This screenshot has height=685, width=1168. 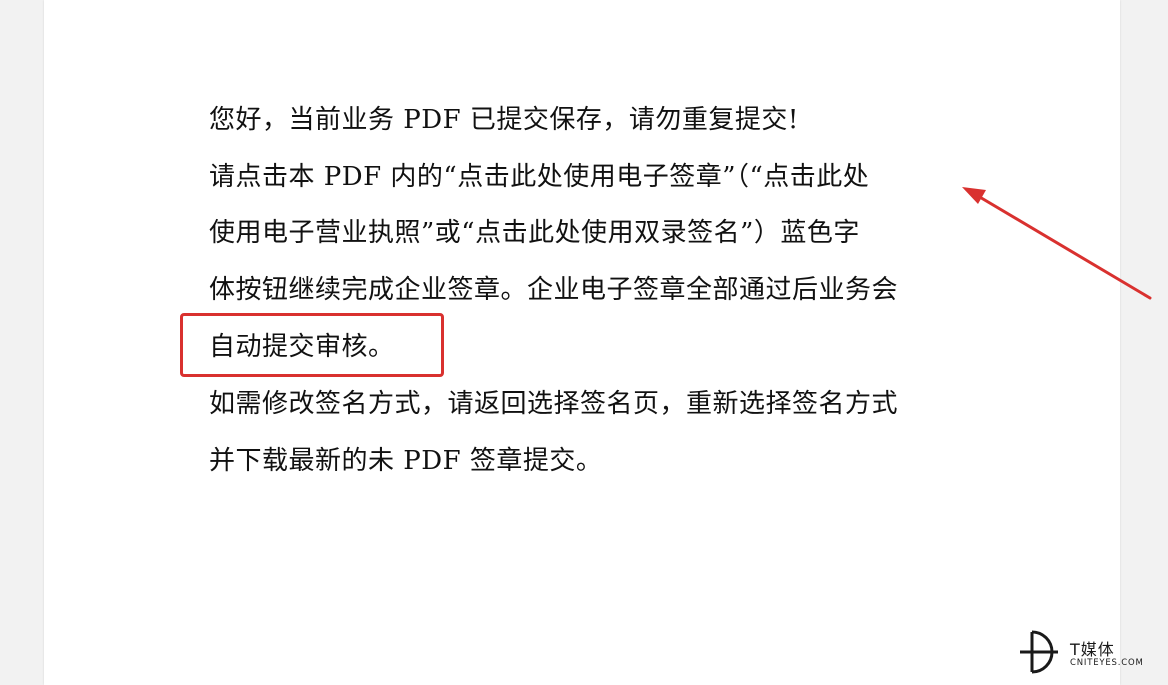 I want to click on notice-line-6: 如需修改签名方式，请返回选择签名页，重新选择签名方式, so click(x=554, y=404).